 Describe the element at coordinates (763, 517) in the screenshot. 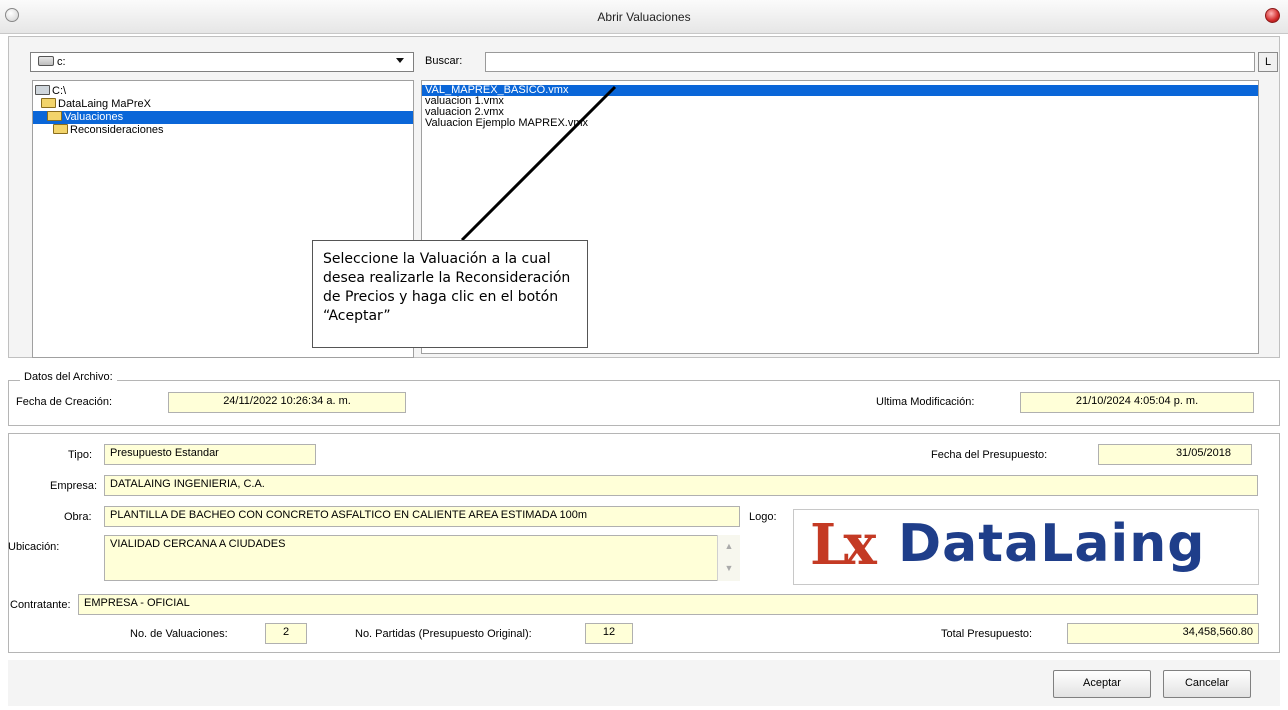

I see `logo-label: Logo:` at that location.